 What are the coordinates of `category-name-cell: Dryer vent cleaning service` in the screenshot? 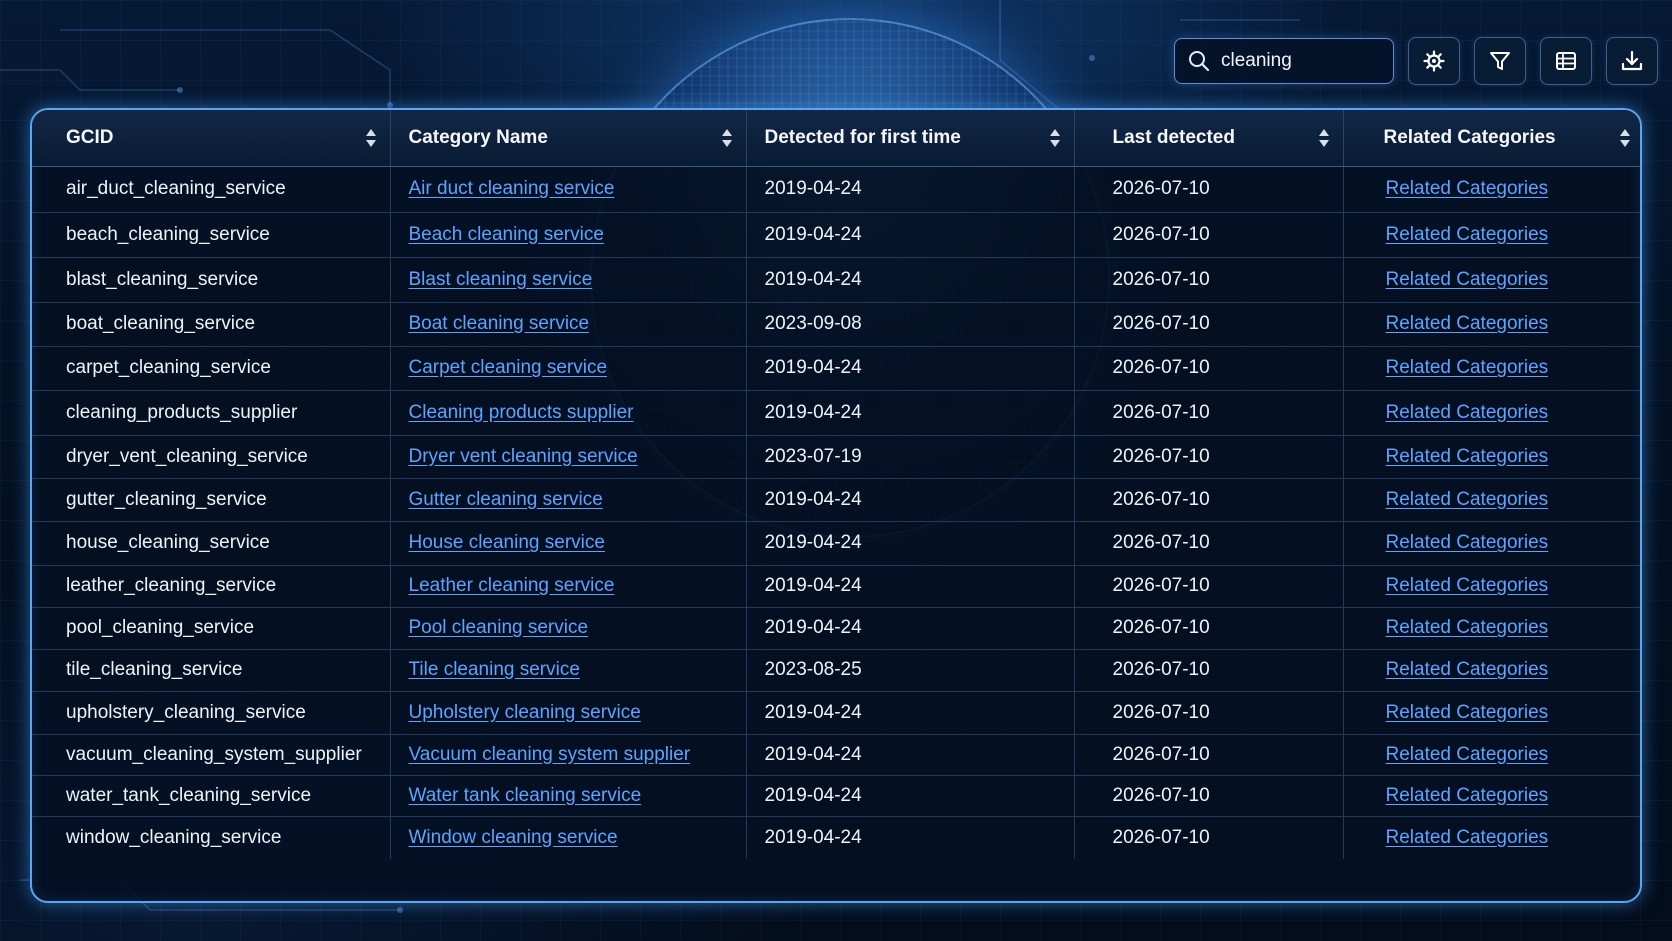 It's located at (568, 457).